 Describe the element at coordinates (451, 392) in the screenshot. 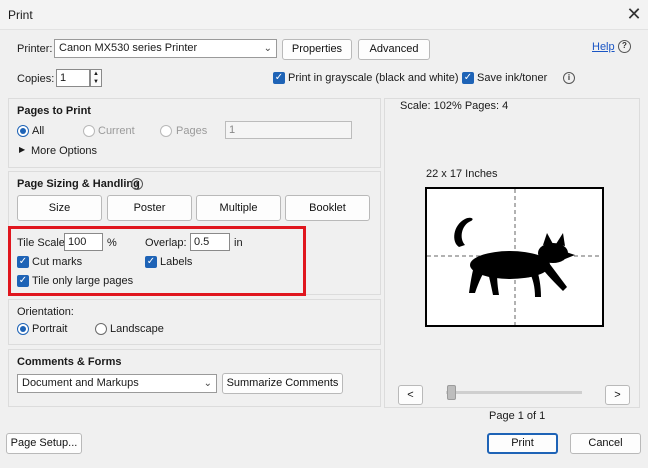

I see `page-slider-thumb` at that location.